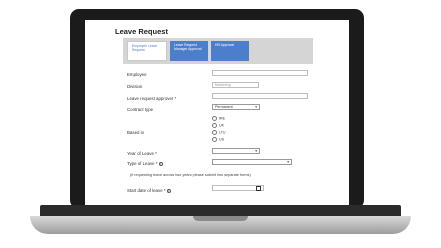 This screenshot has width=441, height=248. I want to click on based-in-option-uk: UK, so click(218, 125).